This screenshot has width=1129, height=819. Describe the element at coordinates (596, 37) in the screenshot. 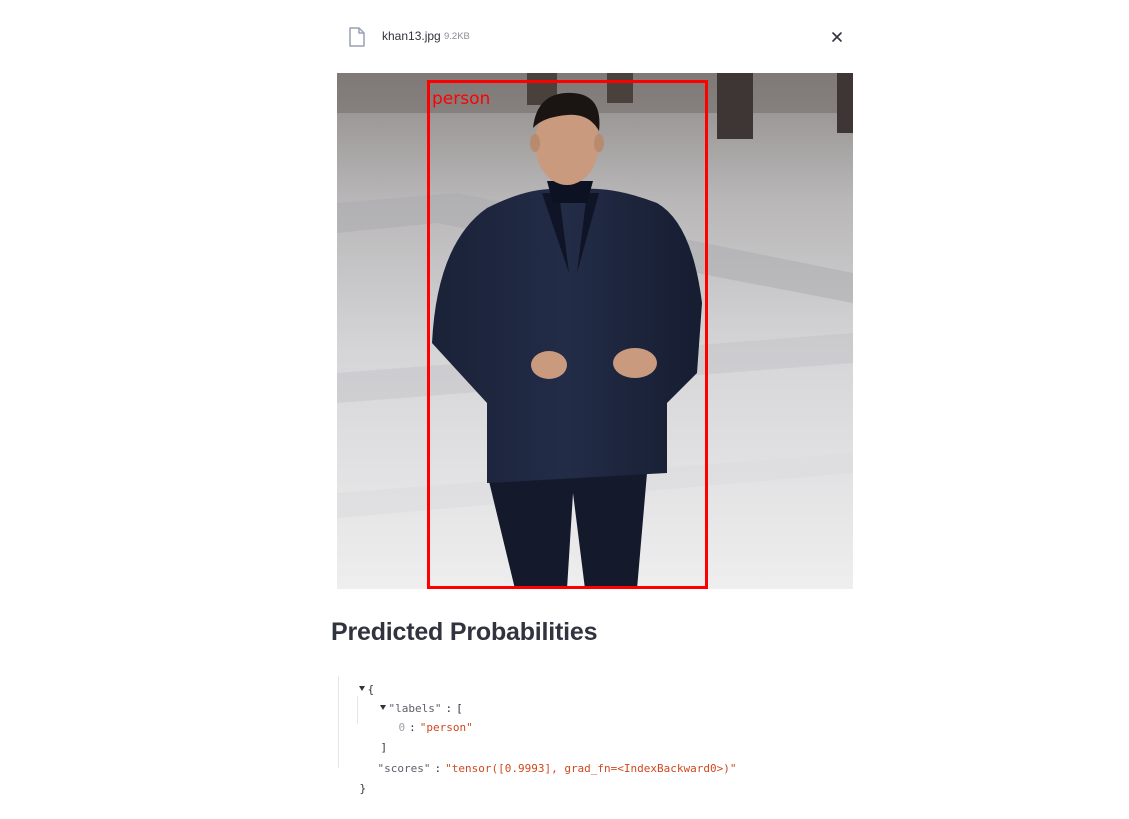

I see `uploaded-file-row: khan13.jpg 9.2KB` at that location.